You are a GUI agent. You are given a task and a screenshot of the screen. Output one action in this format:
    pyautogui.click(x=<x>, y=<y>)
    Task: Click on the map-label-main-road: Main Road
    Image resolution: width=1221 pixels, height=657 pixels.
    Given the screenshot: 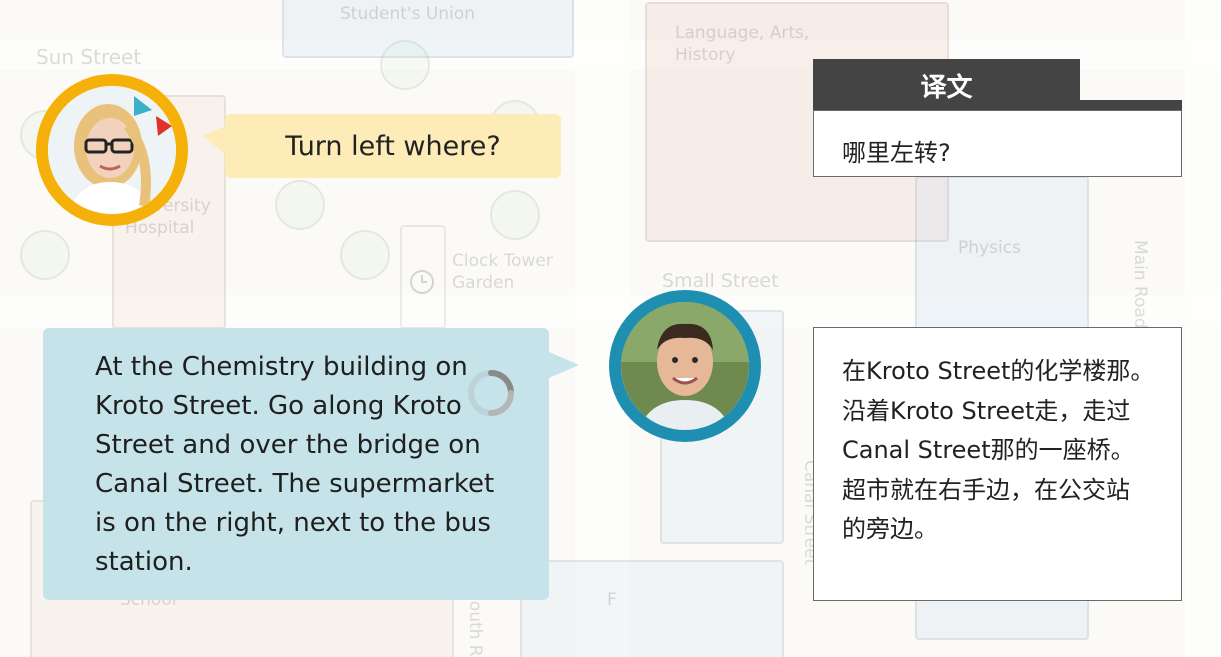 What is the action you would take?
    pyautogui.click(x=1140, y=284)
    